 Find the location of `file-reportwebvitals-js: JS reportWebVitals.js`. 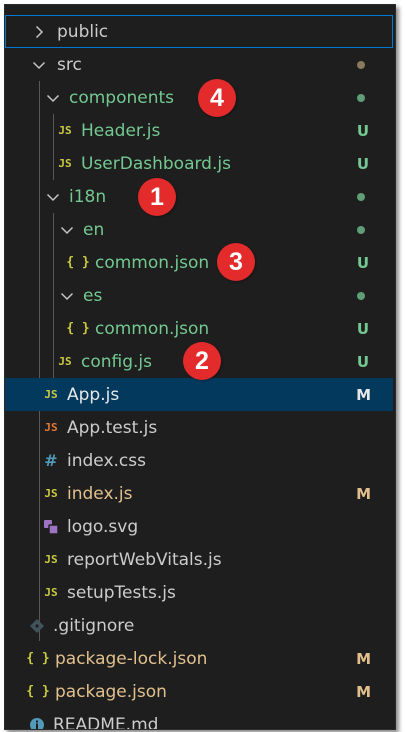

file-reportwebvitals-js: JS reportWebVitals.js is located at coordinates (199, 559).